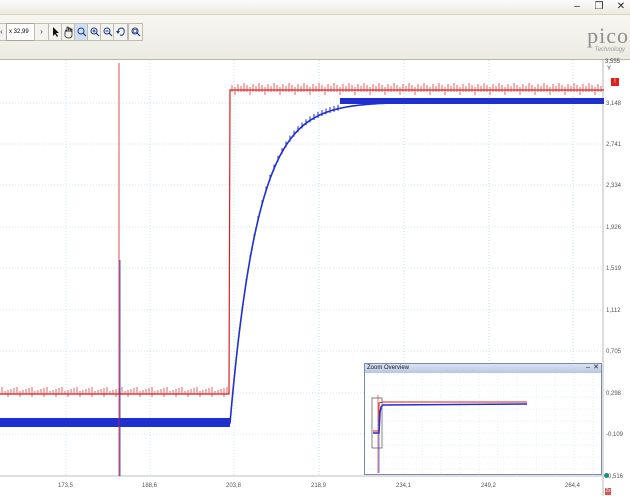 The width and height of the screenshot is (630, 496). What do you see at coordinates (120, 32) in the screenshot?
I see `undo-zoom-icon` at bounding box center [120, 32].